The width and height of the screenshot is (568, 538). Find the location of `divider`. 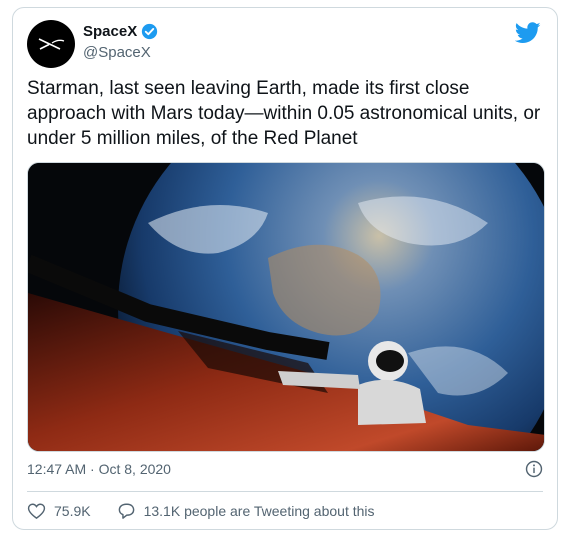

divider is located at coordinates (285, 491).